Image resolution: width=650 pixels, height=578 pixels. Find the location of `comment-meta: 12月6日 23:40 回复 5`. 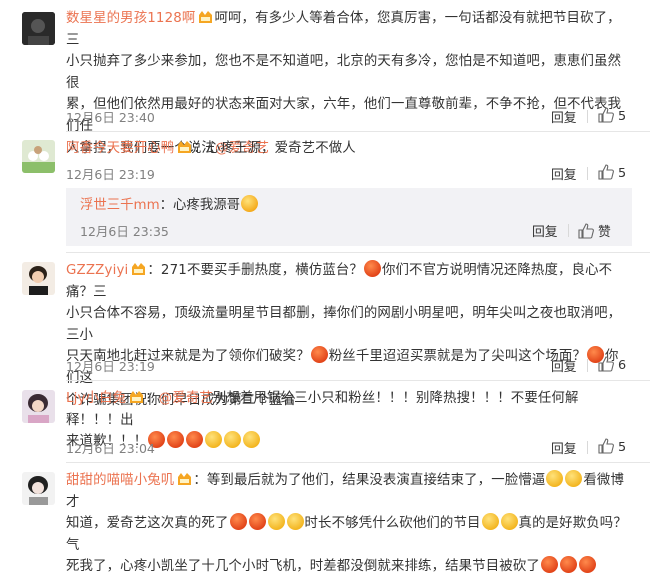

comment-meta: 12月6日 23:40 回复 5 is located at coordinates (349, 117).